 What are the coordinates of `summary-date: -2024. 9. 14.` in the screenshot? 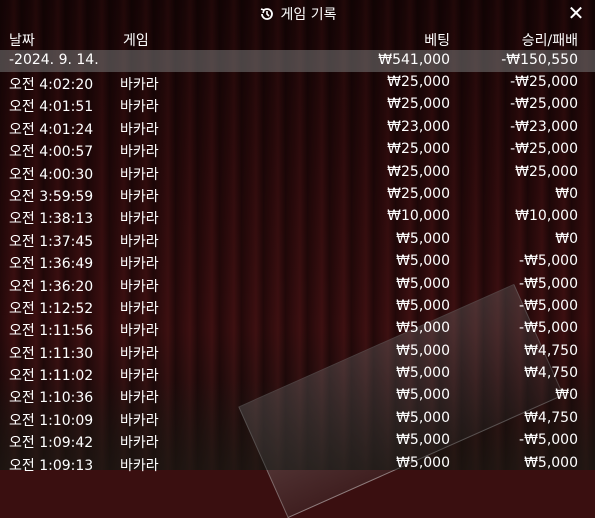 It's located at (54, 60).